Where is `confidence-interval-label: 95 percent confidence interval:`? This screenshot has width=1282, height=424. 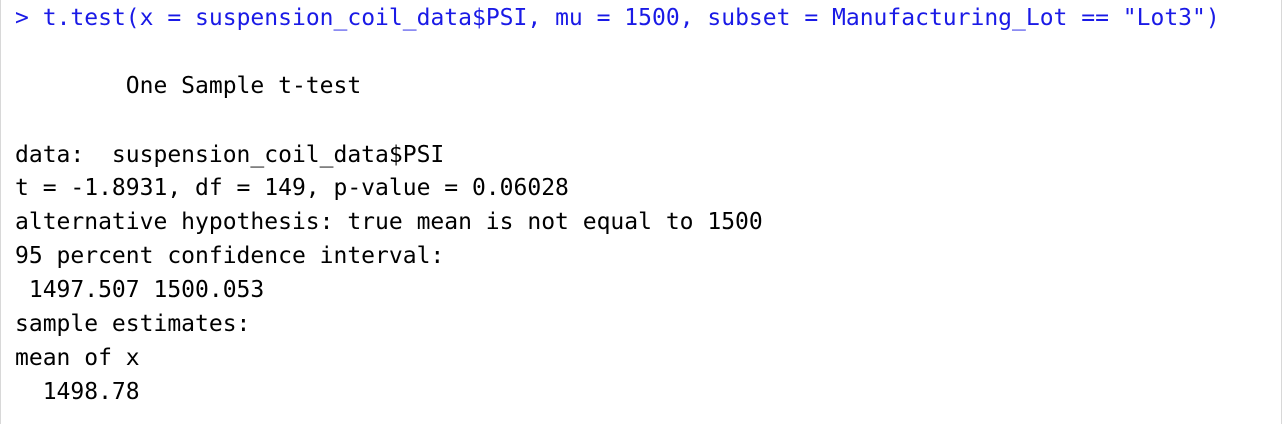 confidence-interval-label: 95 percent confidence interval: is located at coordinates (230, 256).